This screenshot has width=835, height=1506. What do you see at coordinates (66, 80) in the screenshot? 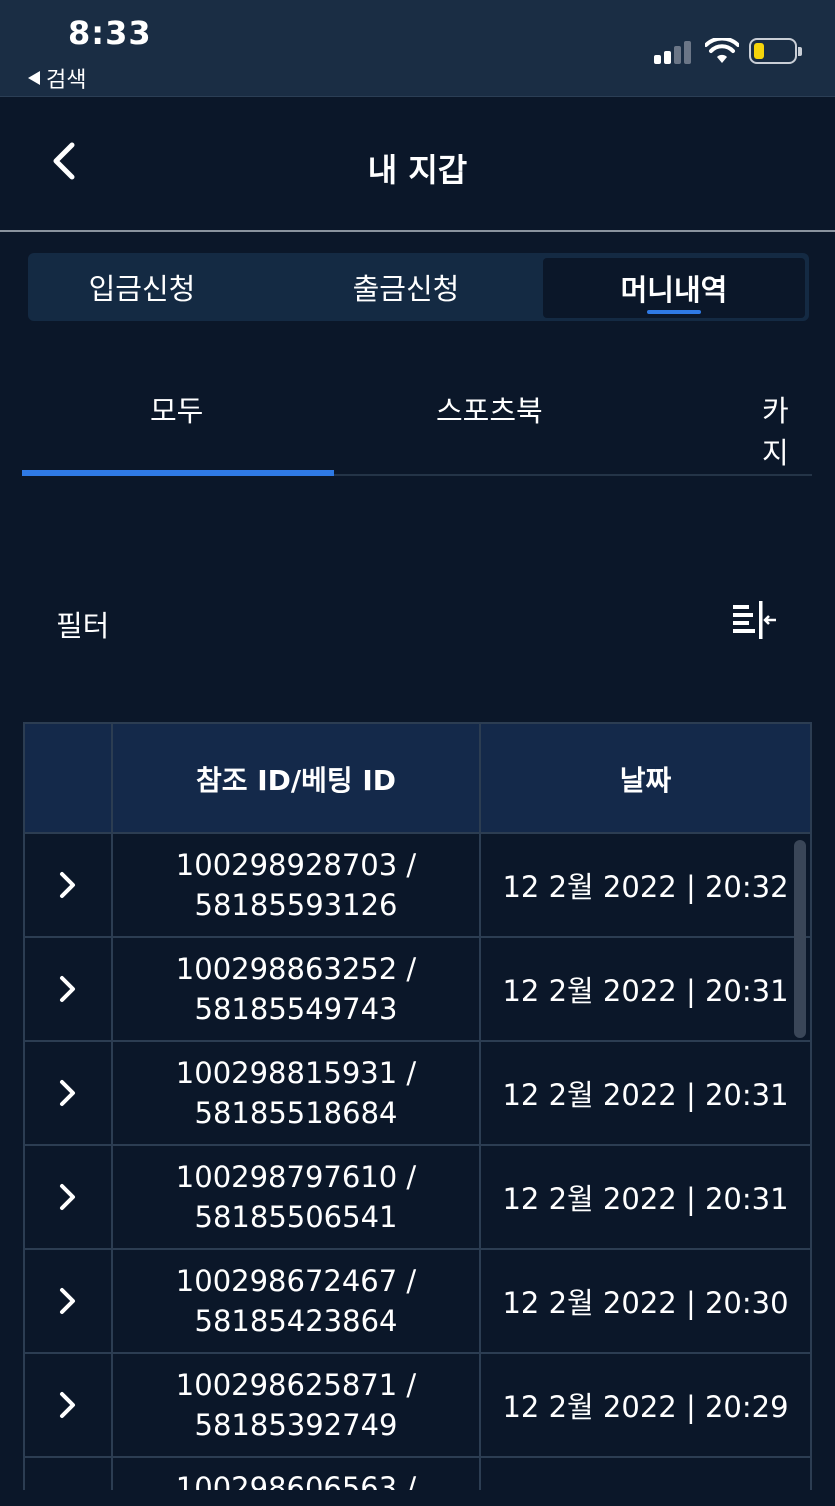
I see `status-back-label: 검색` at bounding box center [66, 80].